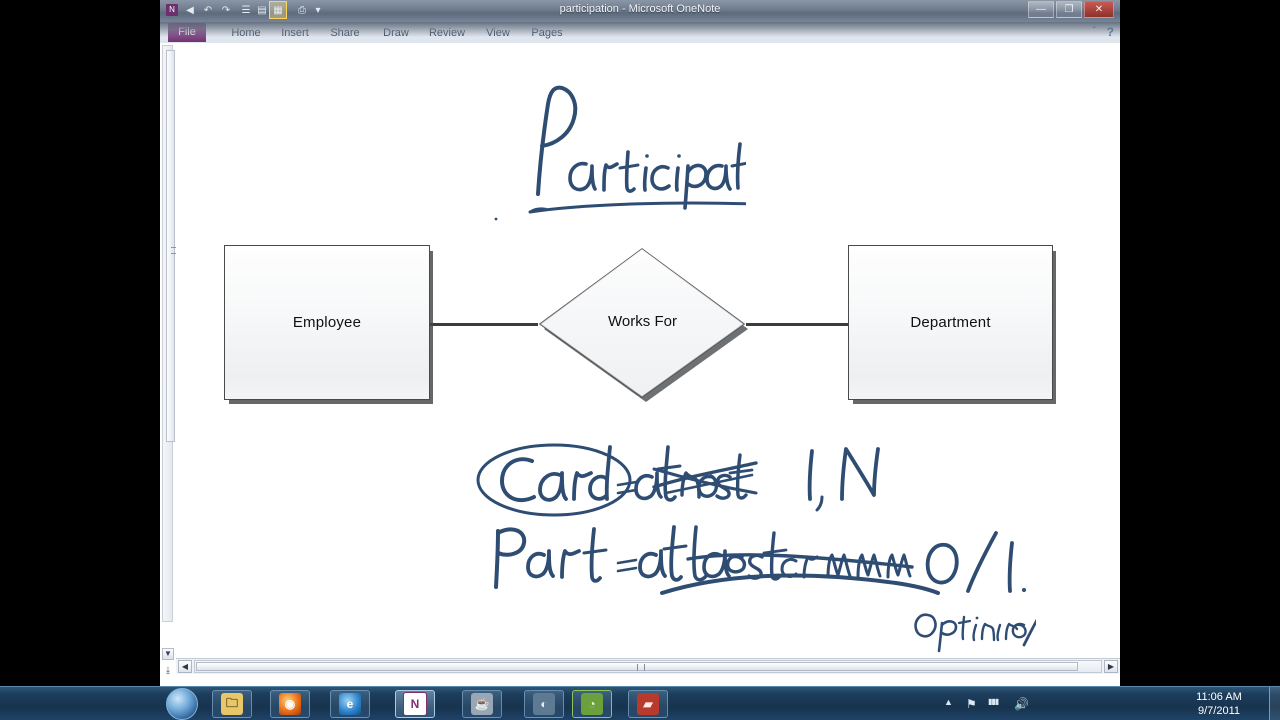 This screenshot has height=720, width=1280. Describe the element at coordinates (246, 33) in the screenshot. I see `tab-home: Home` at that location.